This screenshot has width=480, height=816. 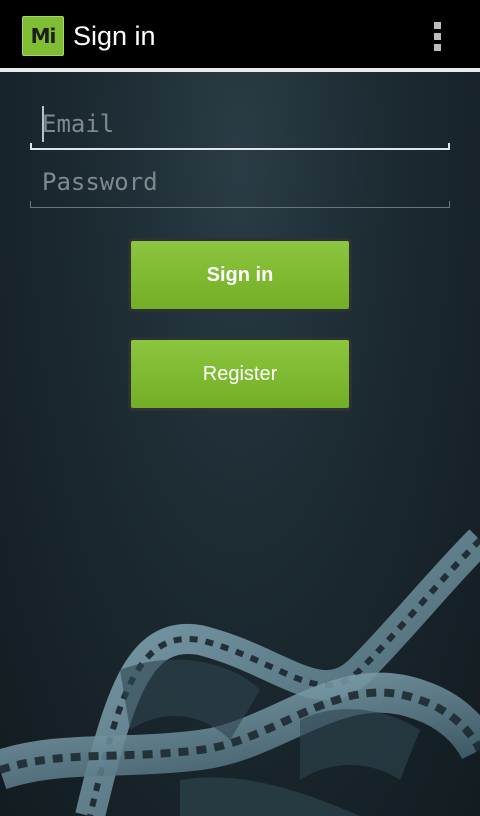 What do you see at coordinates (43, 124) in the screenshot?
I see `text-cursor` at bounding box center [43, 124].